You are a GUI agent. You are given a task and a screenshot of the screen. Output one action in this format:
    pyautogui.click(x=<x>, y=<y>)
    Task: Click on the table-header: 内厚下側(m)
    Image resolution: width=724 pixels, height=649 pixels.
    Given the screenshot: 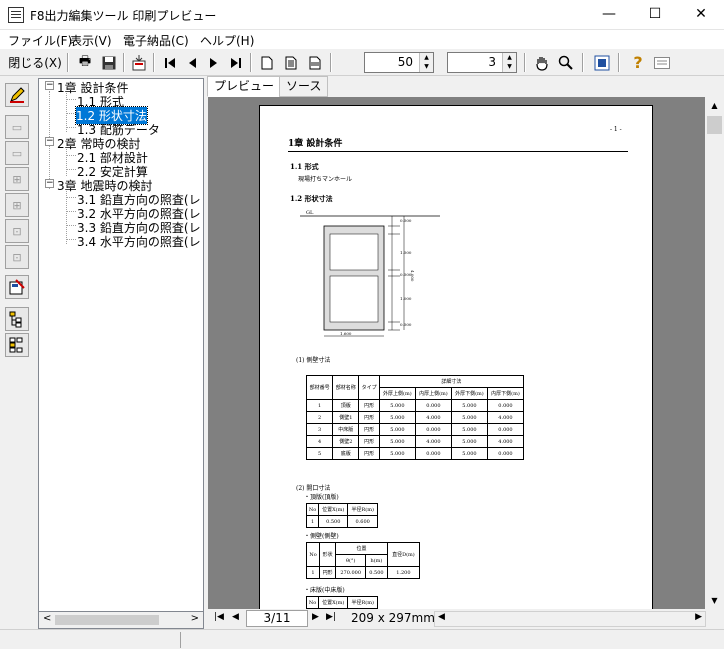 What is the action you would take?
    pyautogui.click(x=505, y=393)
    